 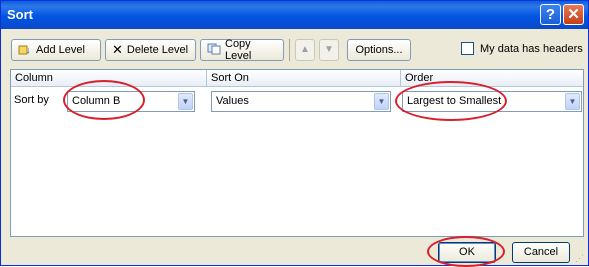 I want to click on sort-by-label: Sort by, so click(x=31, y=100).